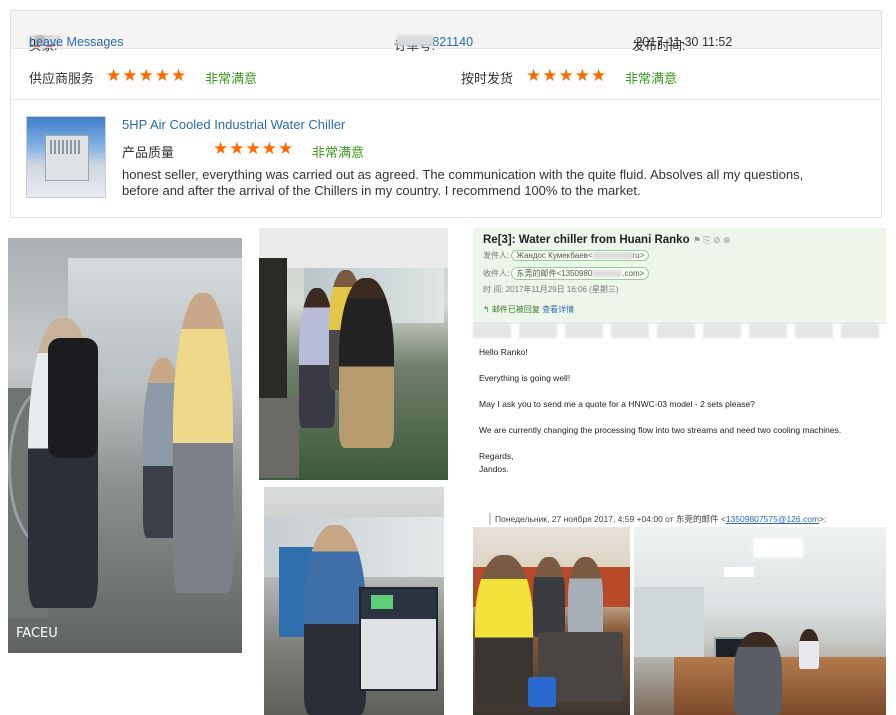 This screenshot has width=896, height=715. I want to click on email-greeting: Hello Ranko!, so click(503, 352).